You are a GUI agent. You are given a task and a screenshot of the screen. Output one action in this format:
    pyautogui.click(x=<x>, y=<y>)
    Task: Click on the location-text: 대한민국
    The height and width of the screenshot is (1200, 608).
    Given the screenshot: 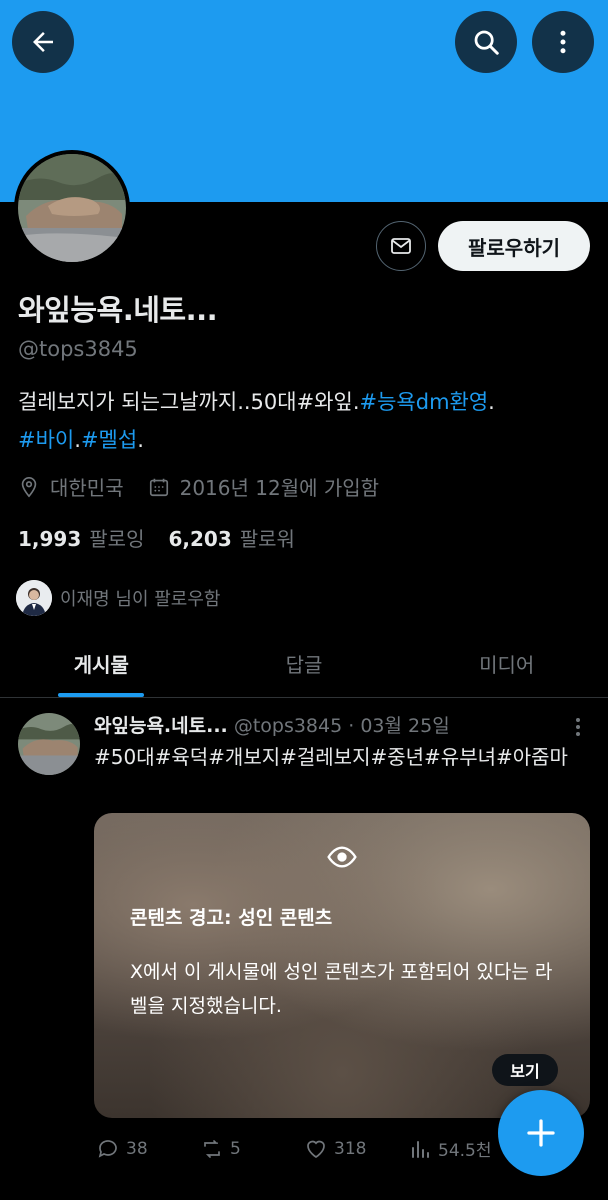 What is the action you would take?
    pyautogui.click(x=87, y=488)
    